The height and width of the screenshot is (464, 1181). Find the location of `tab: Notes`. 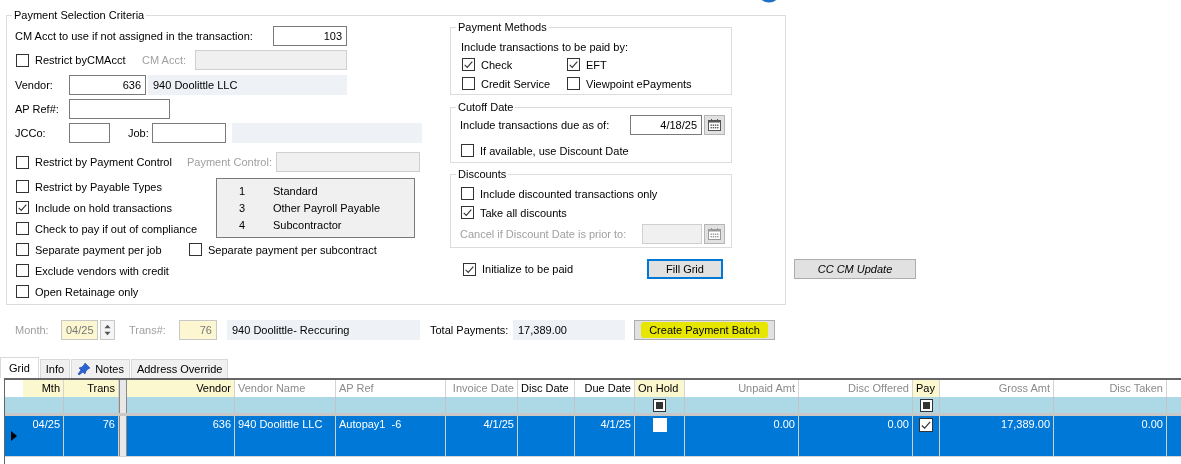

tab: Notes is located at coordinates (100, 368).